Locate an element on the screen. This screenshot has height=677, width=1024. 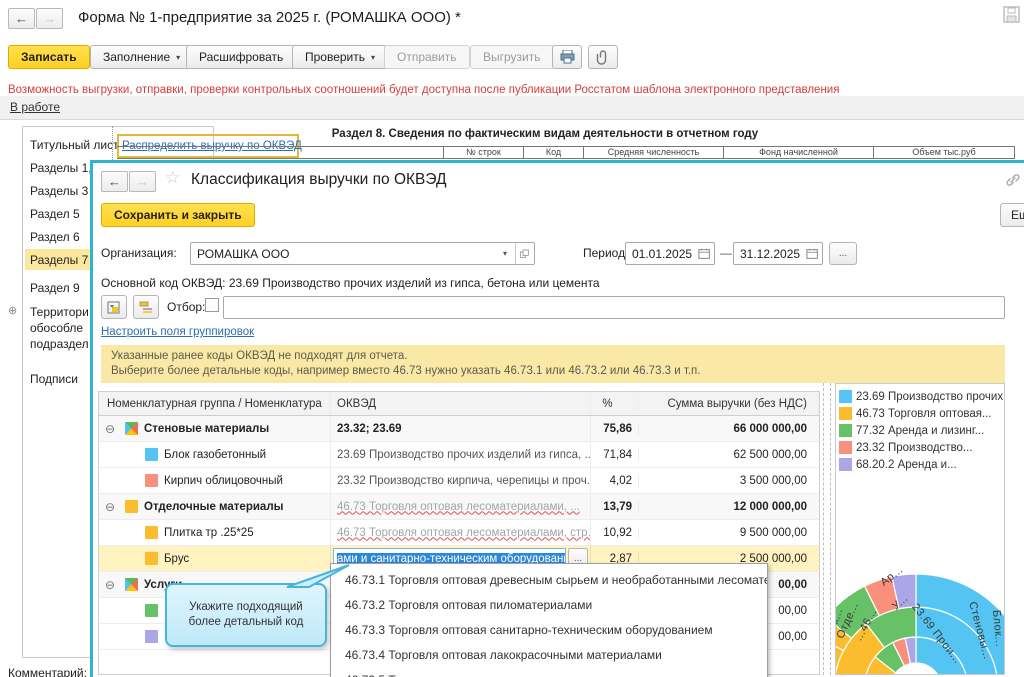
sidebar-splitter is located at coordinates (112, 144).